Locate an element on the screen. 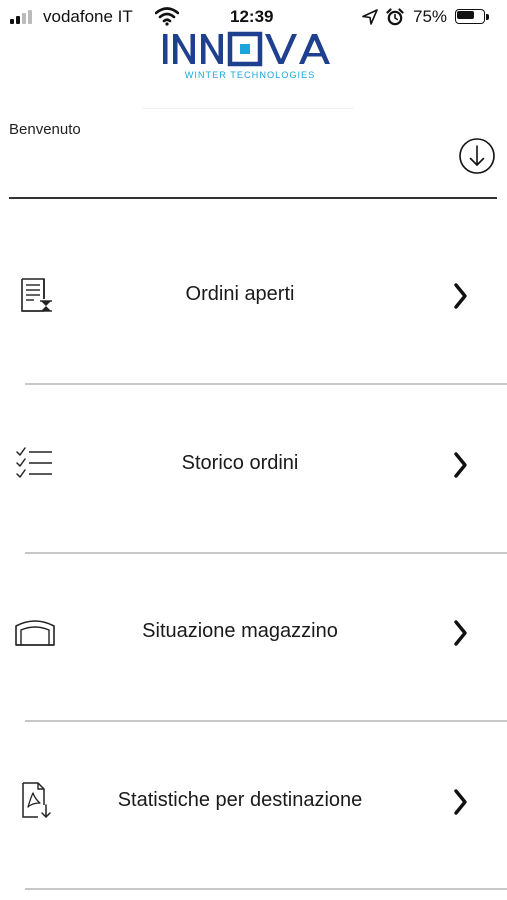 This screenshot has width=507, height=900. menu-item-warehouse: Situazione magazzino is located at coordinates (253, 632).